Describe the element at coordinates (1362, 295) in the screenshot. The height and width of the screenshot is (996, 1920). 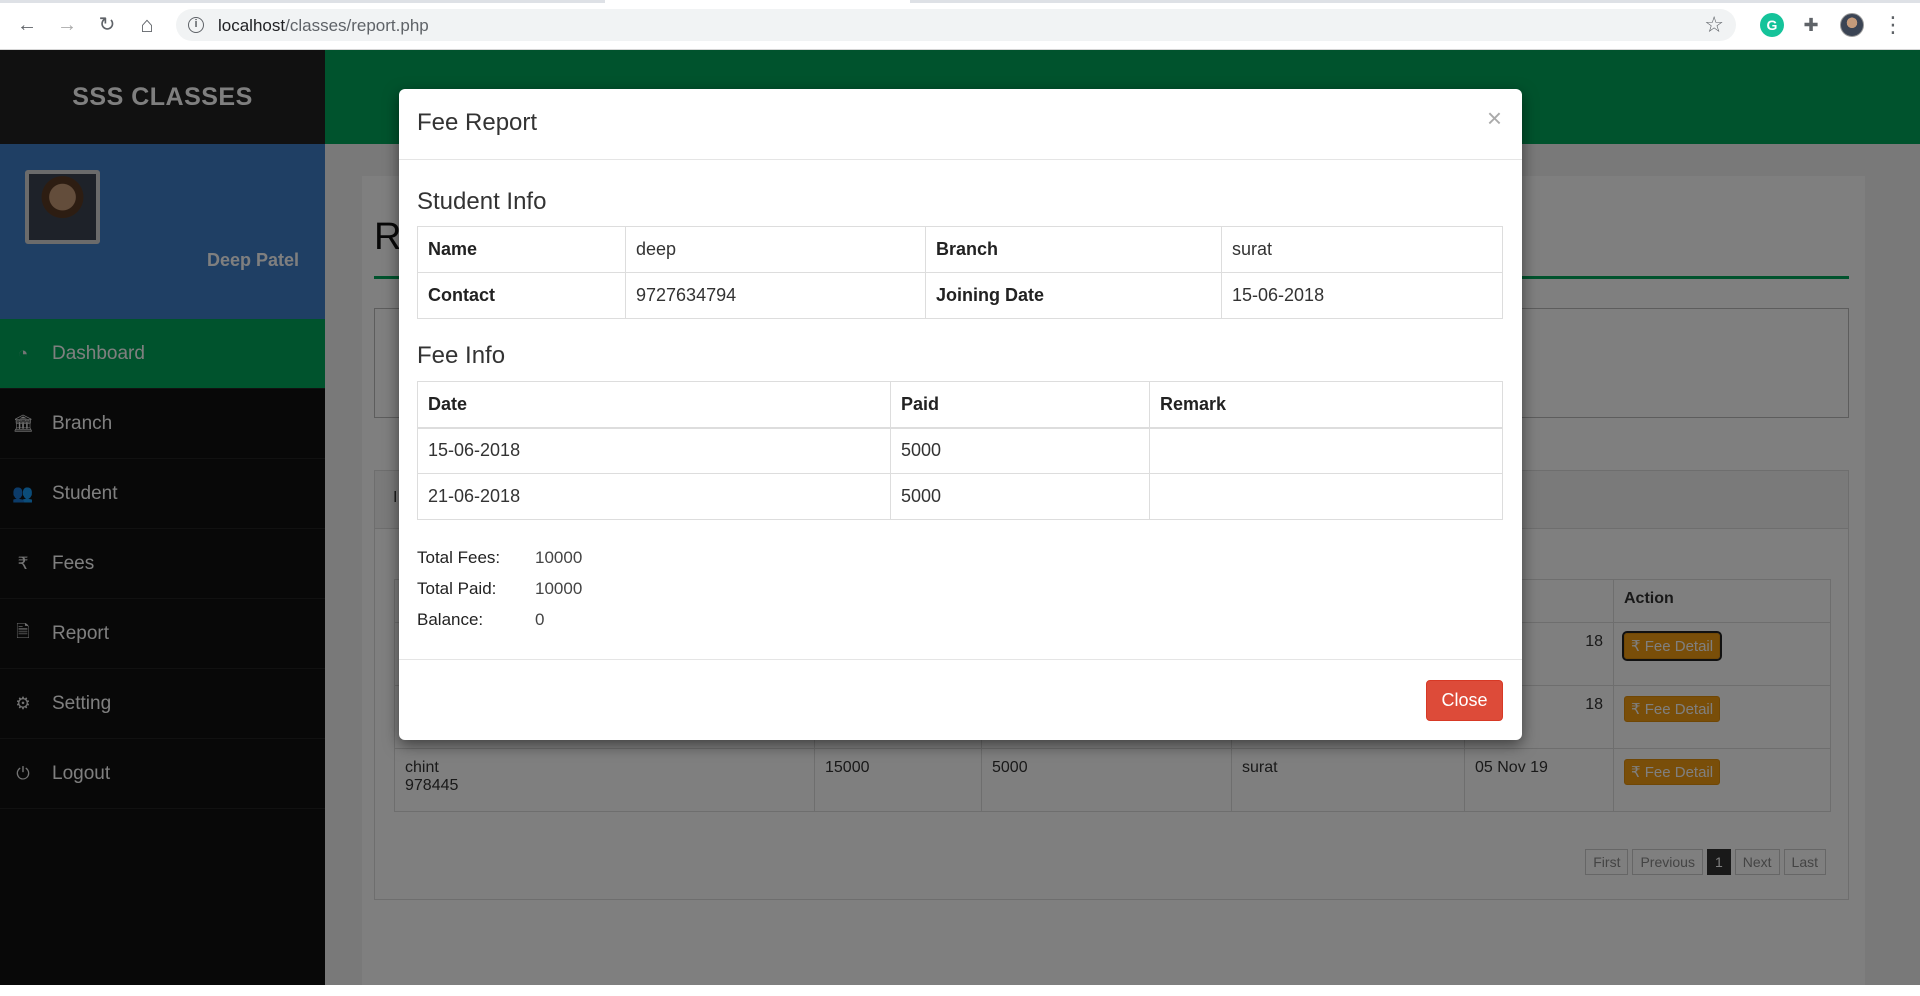
I see `joining-date-value: 15-06-2018` at that location.